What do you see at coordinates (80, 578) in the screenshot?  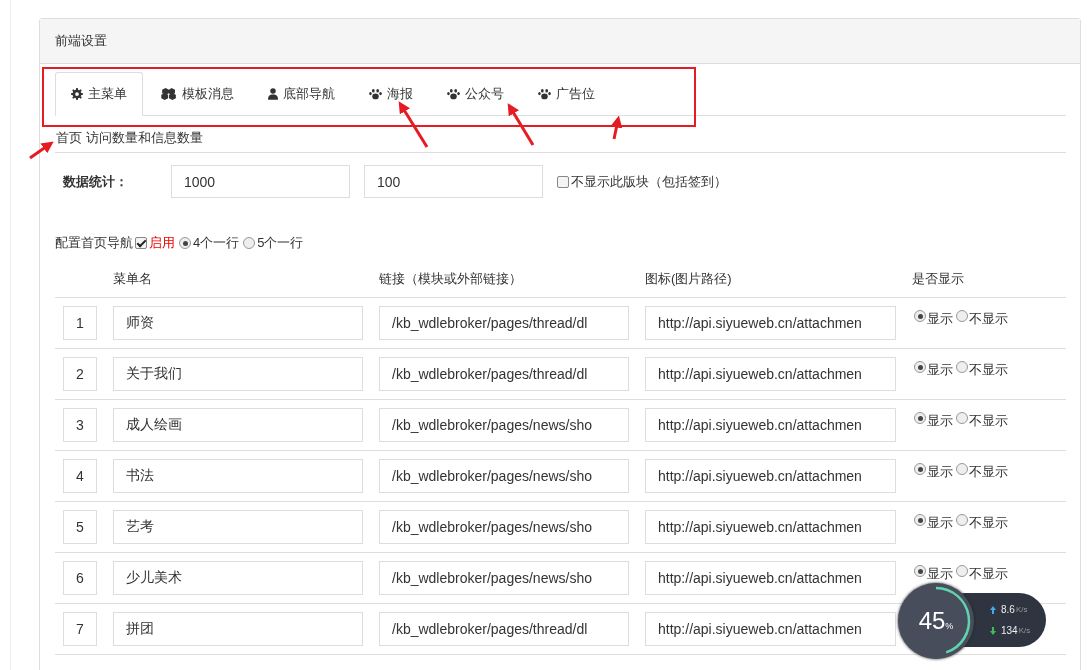 I see `index-field: 6` at bounding box center [80, 578].